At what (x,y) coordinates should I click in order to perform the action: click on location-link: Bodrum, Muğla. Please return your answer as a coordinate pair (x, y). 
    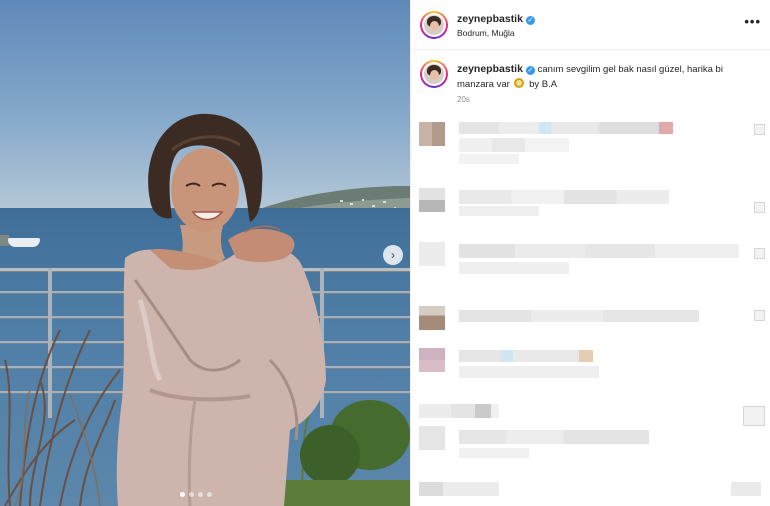
    Looking at the image, I should click on (486, 33).